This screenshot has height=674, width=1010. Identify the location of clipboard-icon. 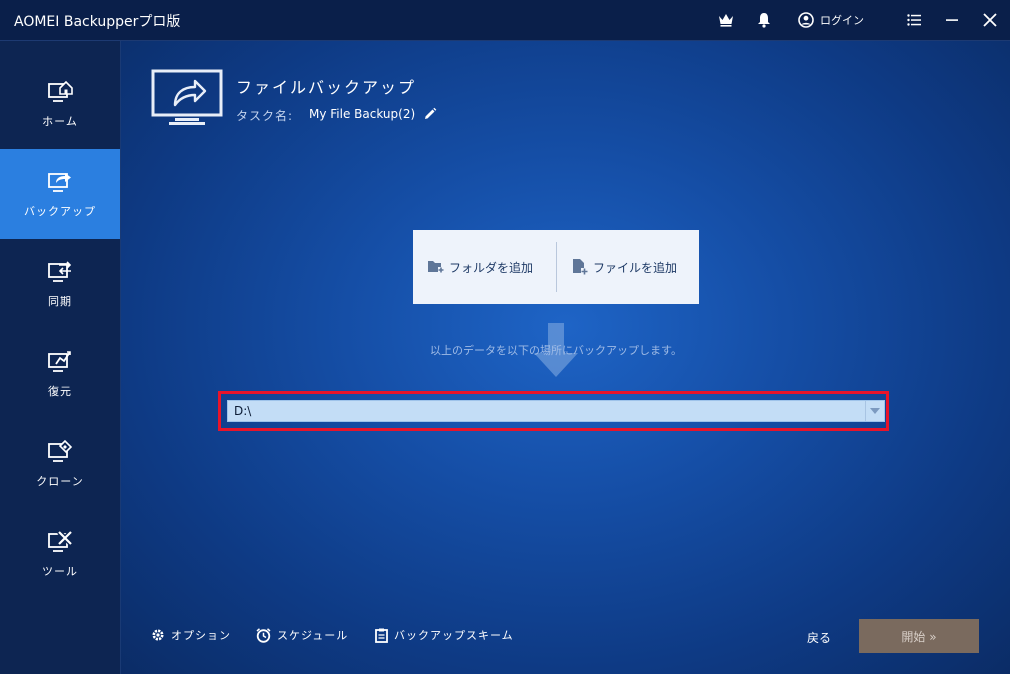
(381, 635).